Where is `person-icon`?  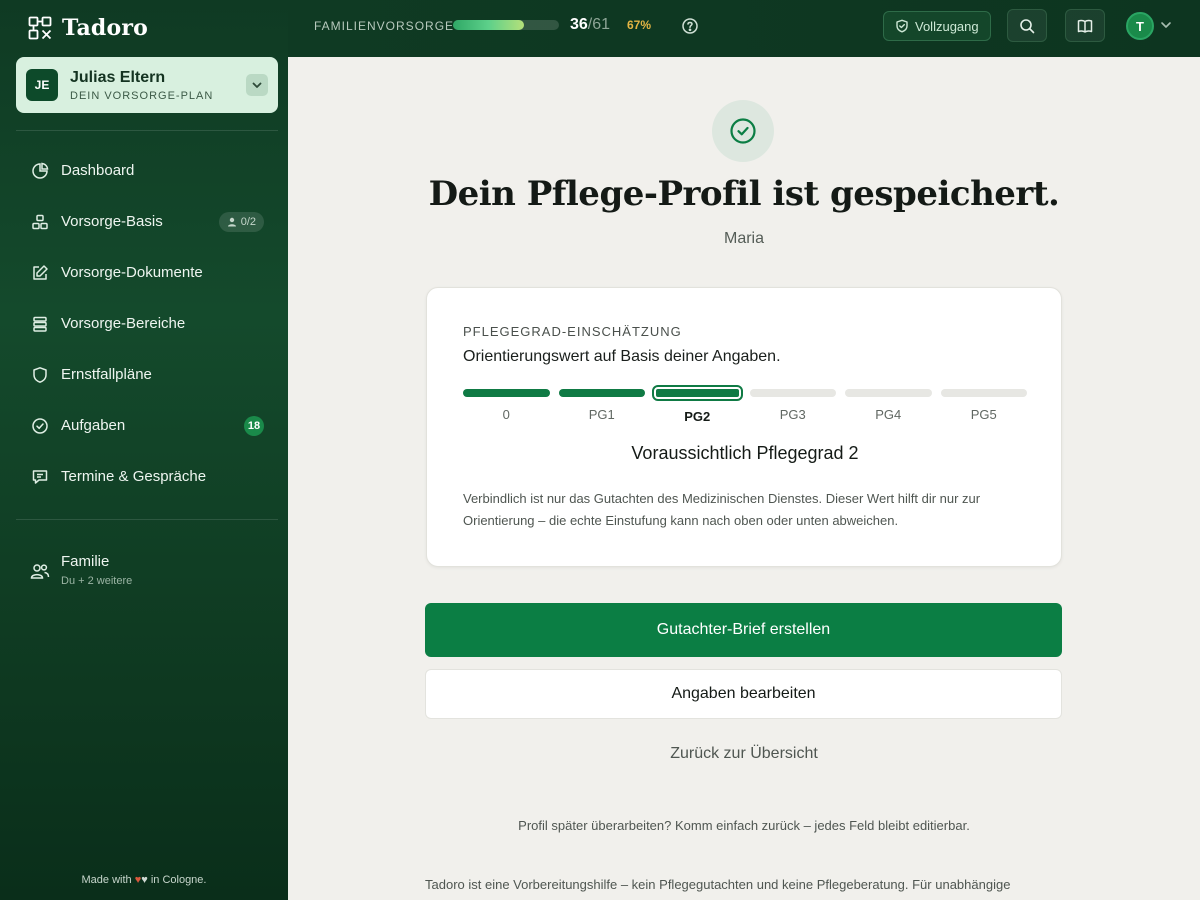 person-icon is located at coordinates (231, 221).